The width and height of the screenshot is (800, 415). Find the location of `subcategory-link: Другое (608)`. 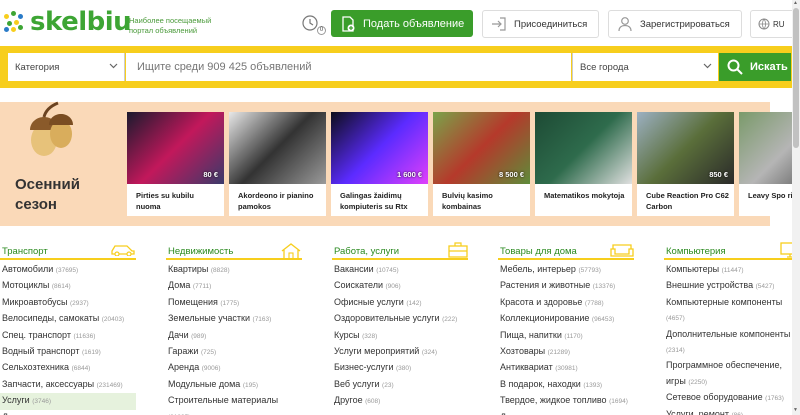

subcategory-link: Другое (608) is located at coordinates (400, 401).